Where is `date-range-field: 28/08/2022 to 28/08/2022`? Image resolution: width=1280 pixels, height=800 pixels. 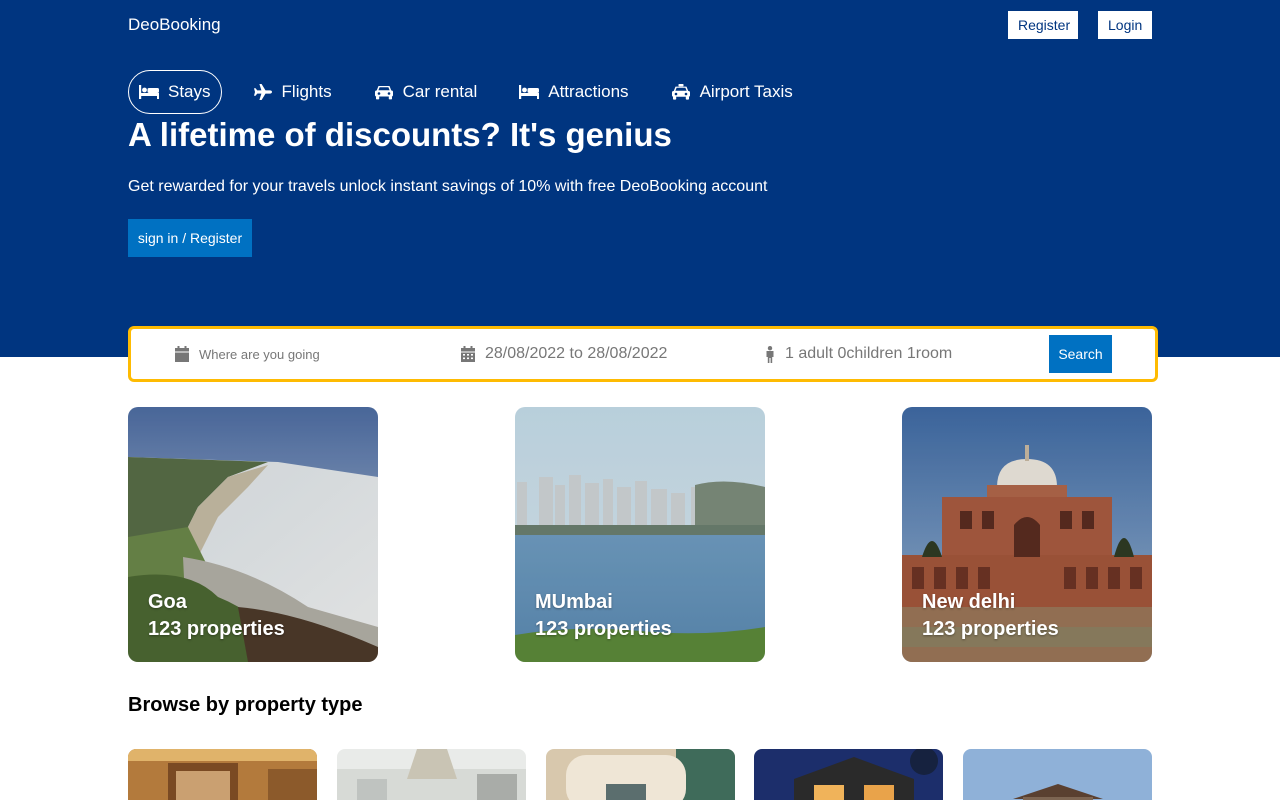 date-range-field: 28/08/2022 to 28/08/2022 is located at coordinates (564, 354).